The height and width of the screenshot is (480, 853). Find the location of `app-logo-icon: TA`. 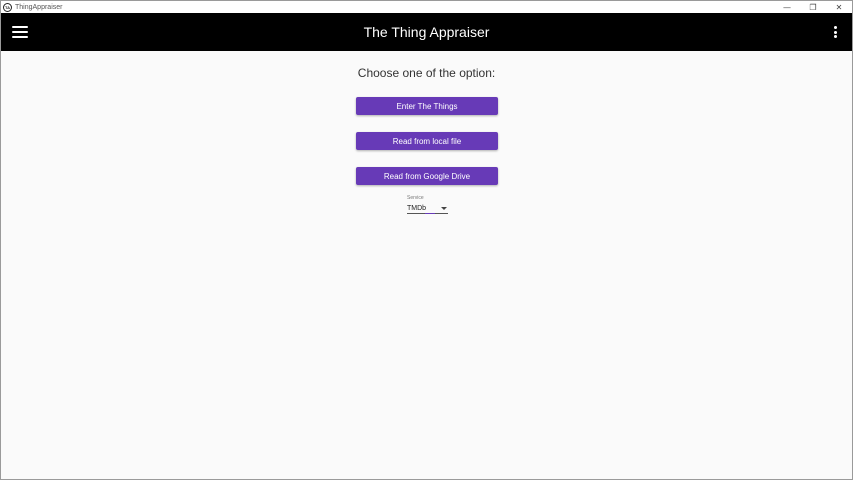

app-logo-icon: TA is located at coordinates (7, 7).